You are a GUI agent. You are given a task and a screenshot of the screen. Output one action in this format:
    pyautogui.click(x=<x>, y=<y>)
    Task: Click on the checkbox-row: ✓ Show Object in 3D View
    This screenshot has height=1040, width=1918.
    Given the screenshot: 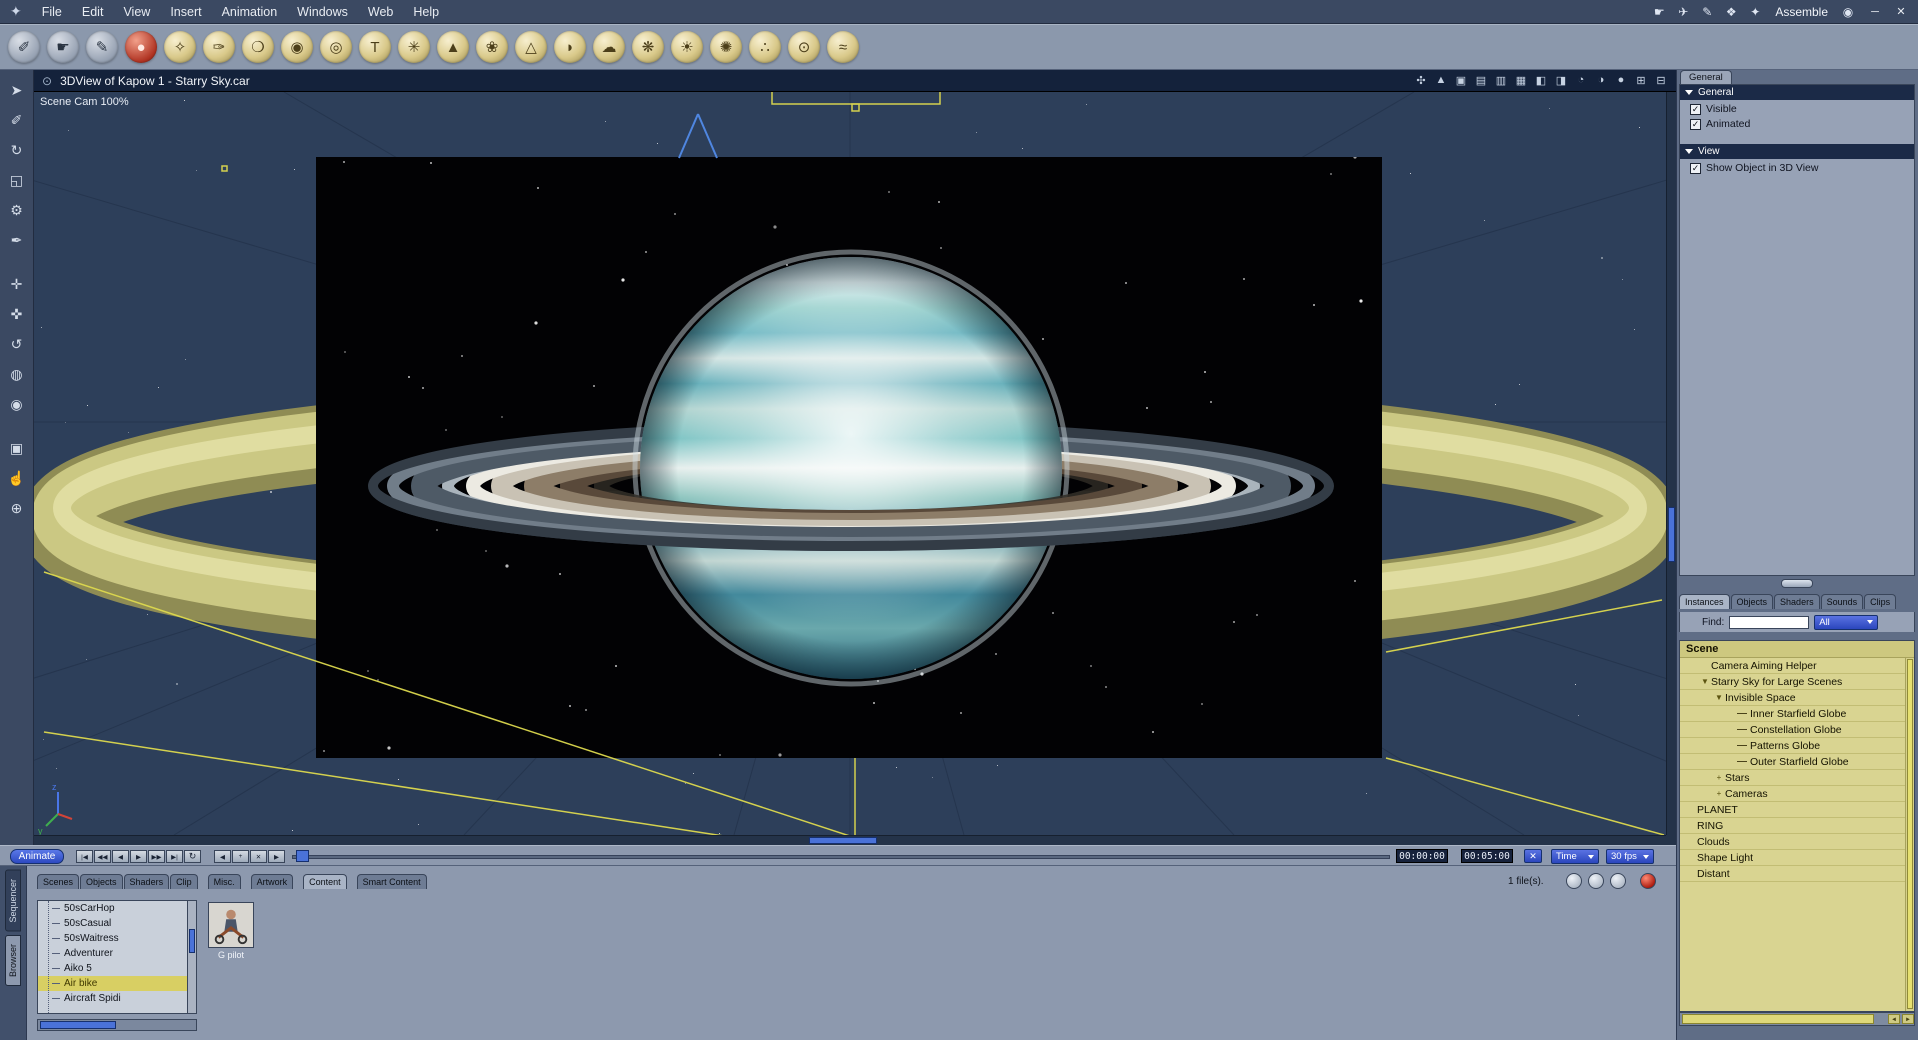 What is the action you would take?
    pyautogui.click(x=1797, y=166)
    